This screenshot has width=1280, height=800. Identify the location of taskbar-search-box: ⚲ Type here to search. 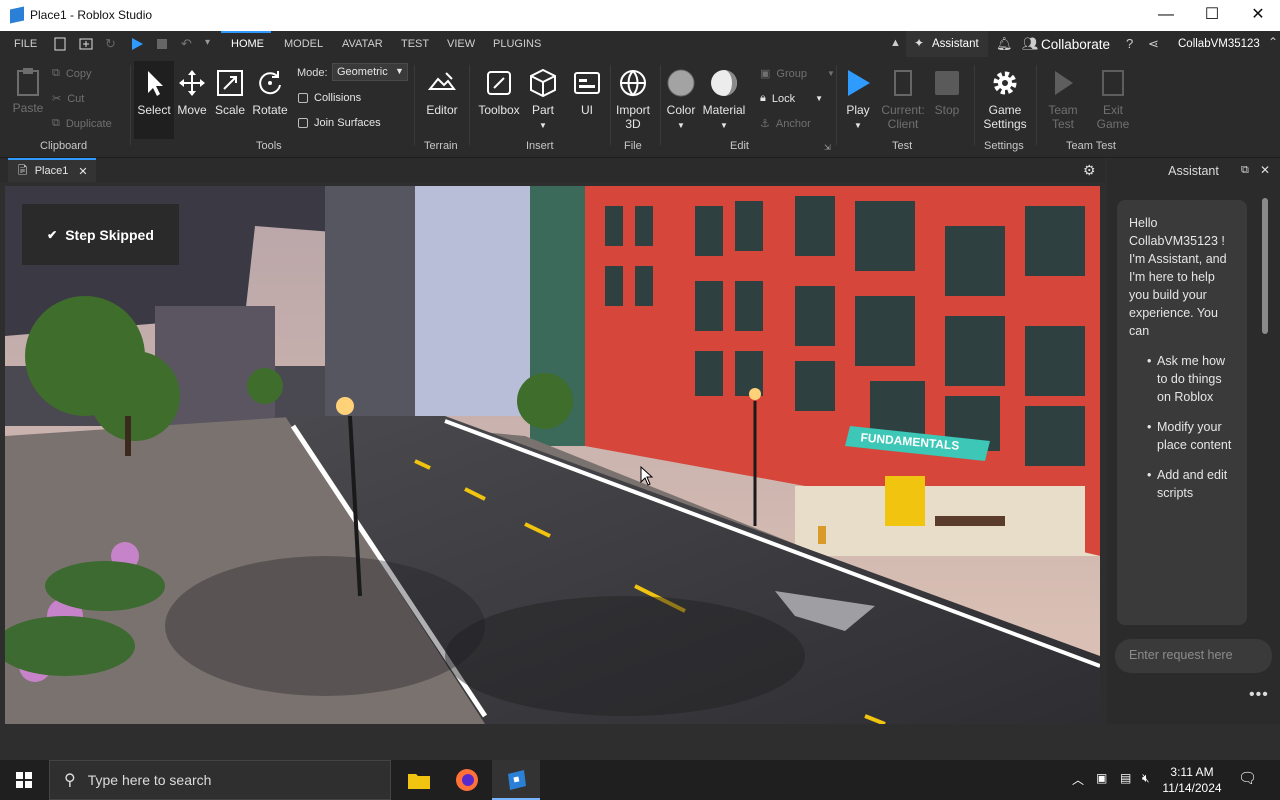
(220, 780).